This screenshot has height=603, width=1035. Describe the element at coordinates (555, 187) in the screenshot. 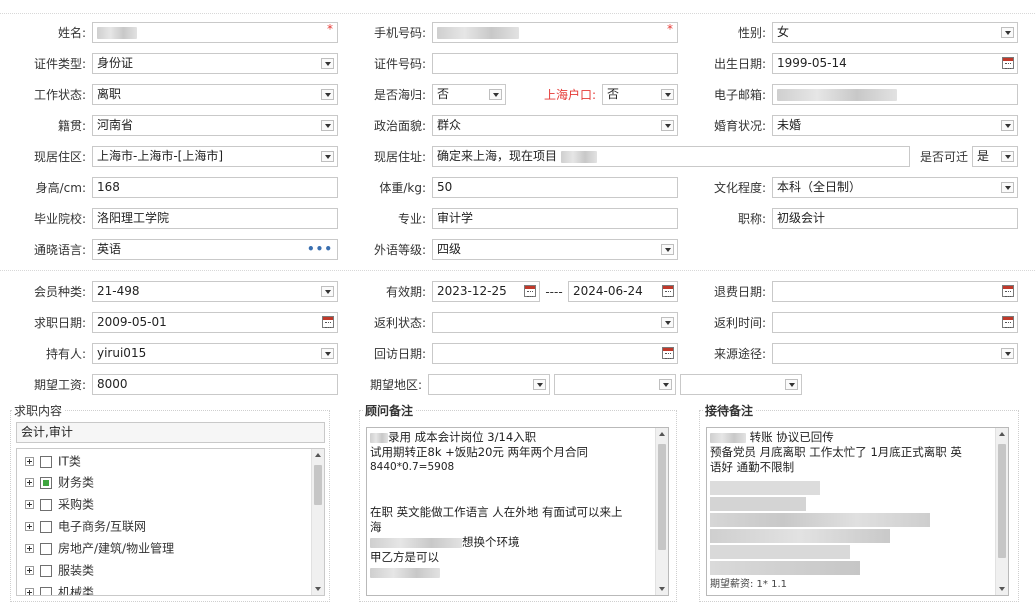

I see `weight-input: 50` at that location.